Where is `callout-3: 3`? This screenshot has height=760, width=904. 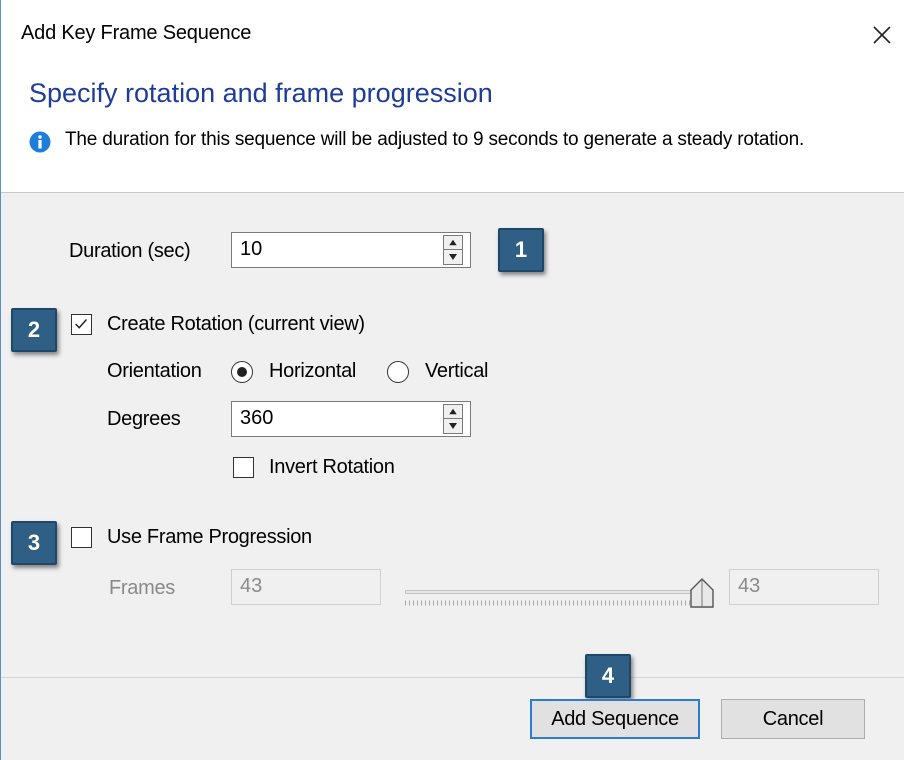
callout-3: 3 is located at coordinates (34, 543).